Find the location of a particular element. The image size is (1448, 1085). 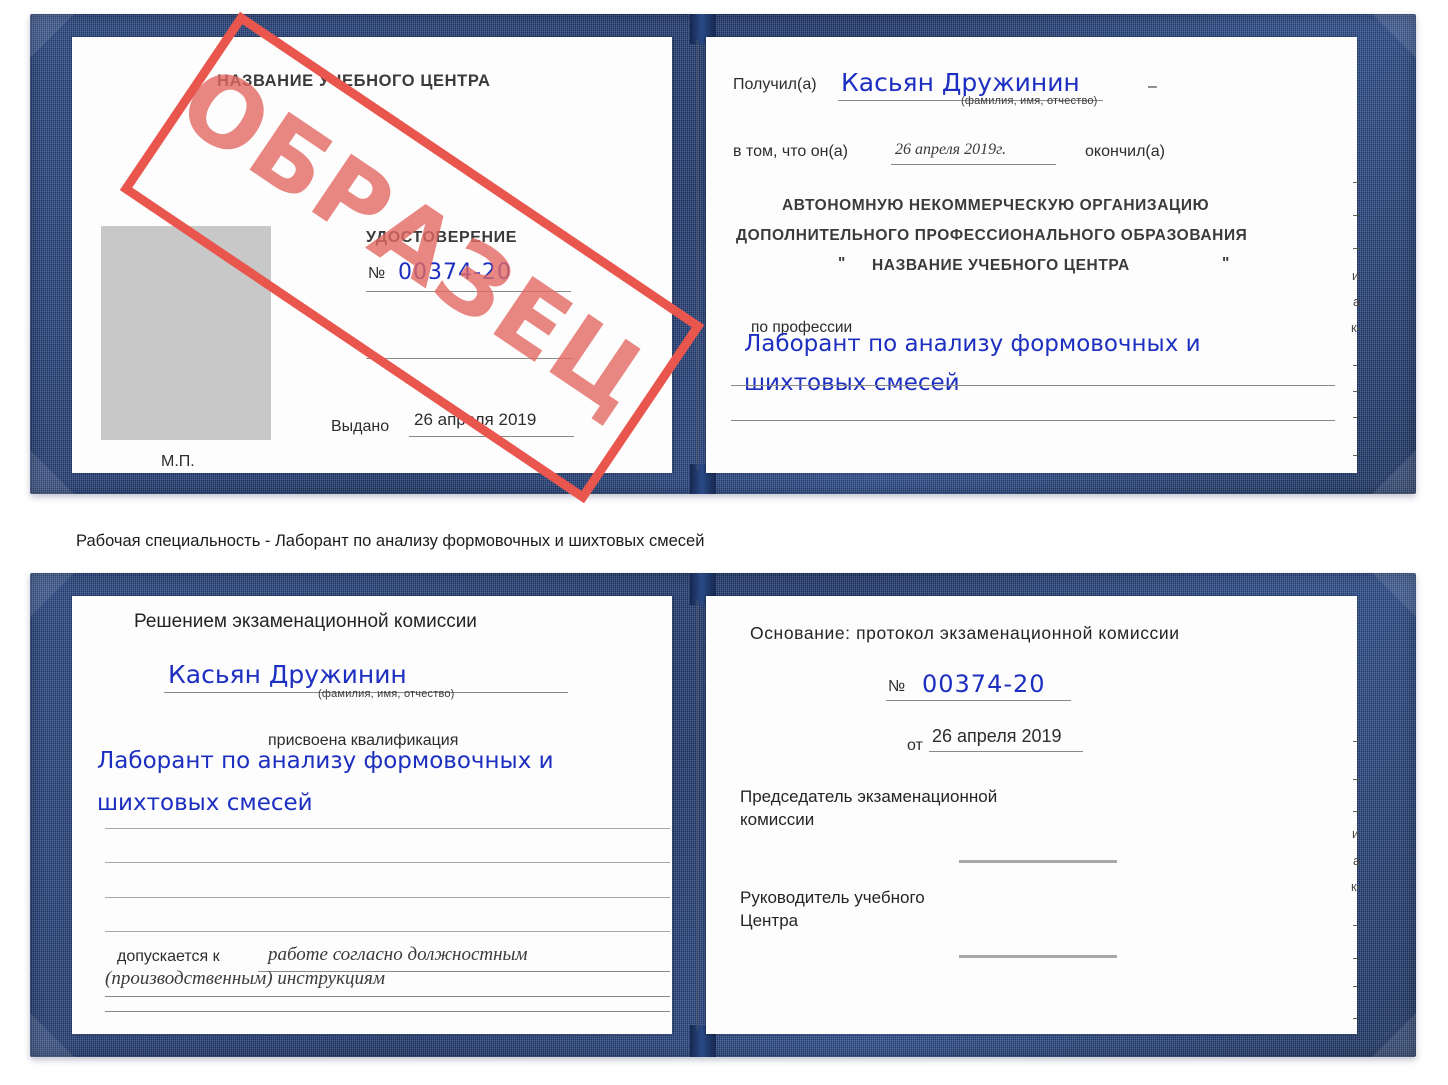

bleed-fragment-bottom-4: и is located at coordinates (1356, 833).